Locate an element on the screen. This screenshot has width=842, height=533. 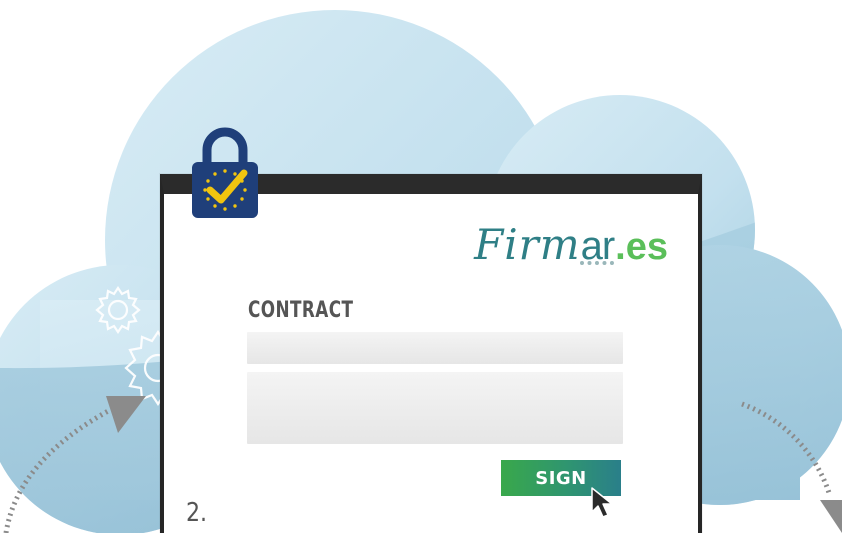
padlock-eu-check-icon is located at coordinates (225, 172).